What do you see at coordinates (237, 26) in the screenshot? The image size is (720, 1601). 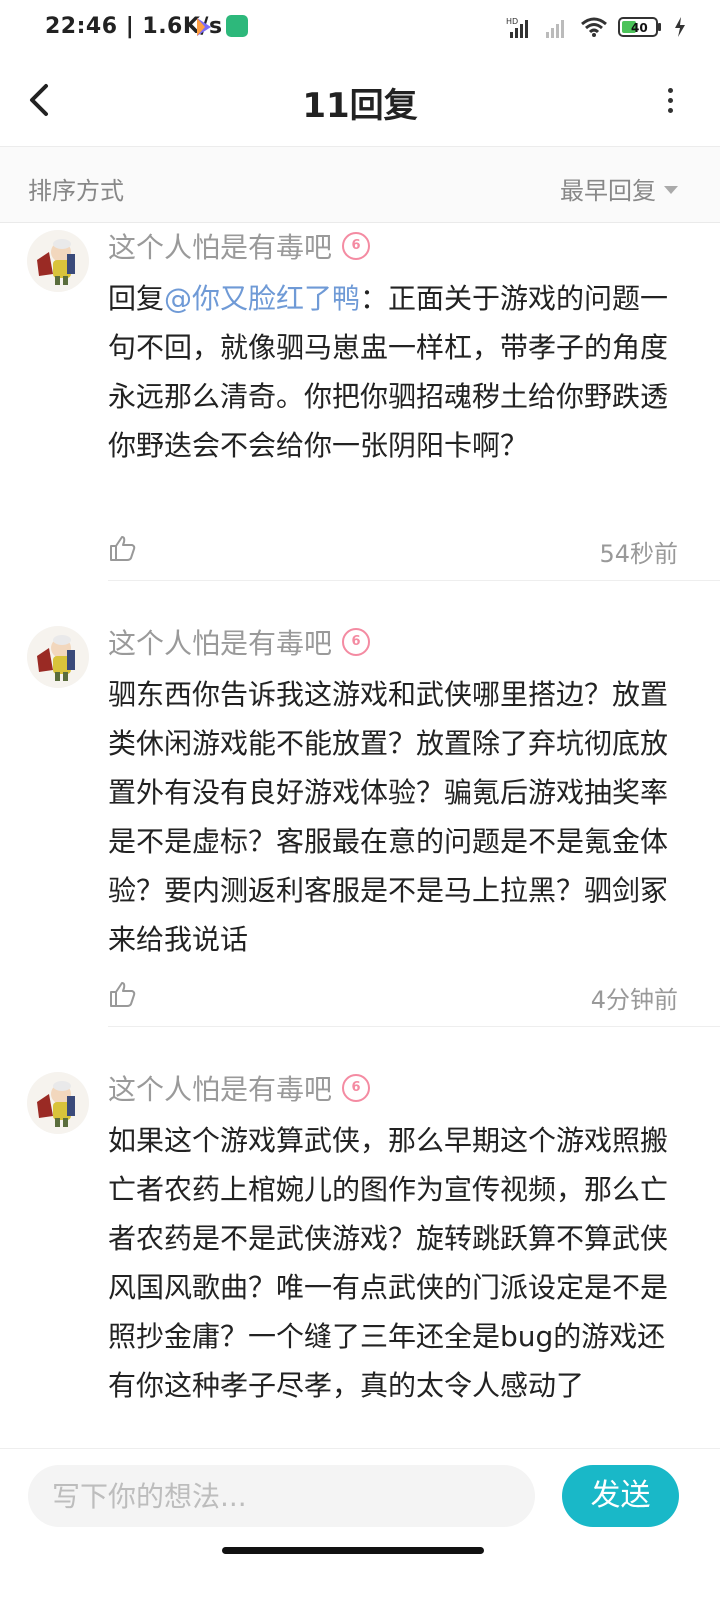 I see `app-notification-icon` at bounding box center [237, 26].